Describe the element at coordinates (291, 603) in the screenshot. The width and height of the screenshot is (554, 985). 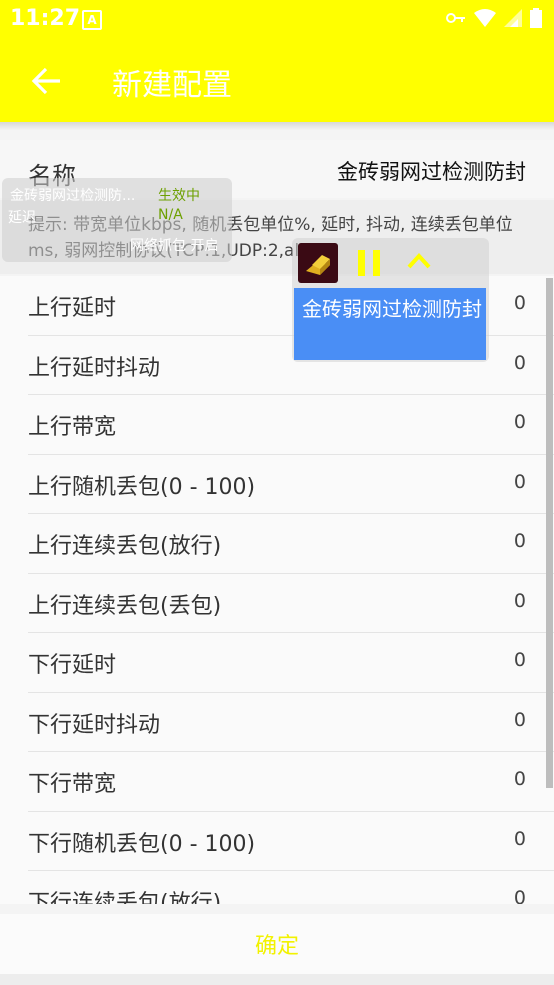
I see `setting-row: 上行连续丢包(丢包) 0` at that location.